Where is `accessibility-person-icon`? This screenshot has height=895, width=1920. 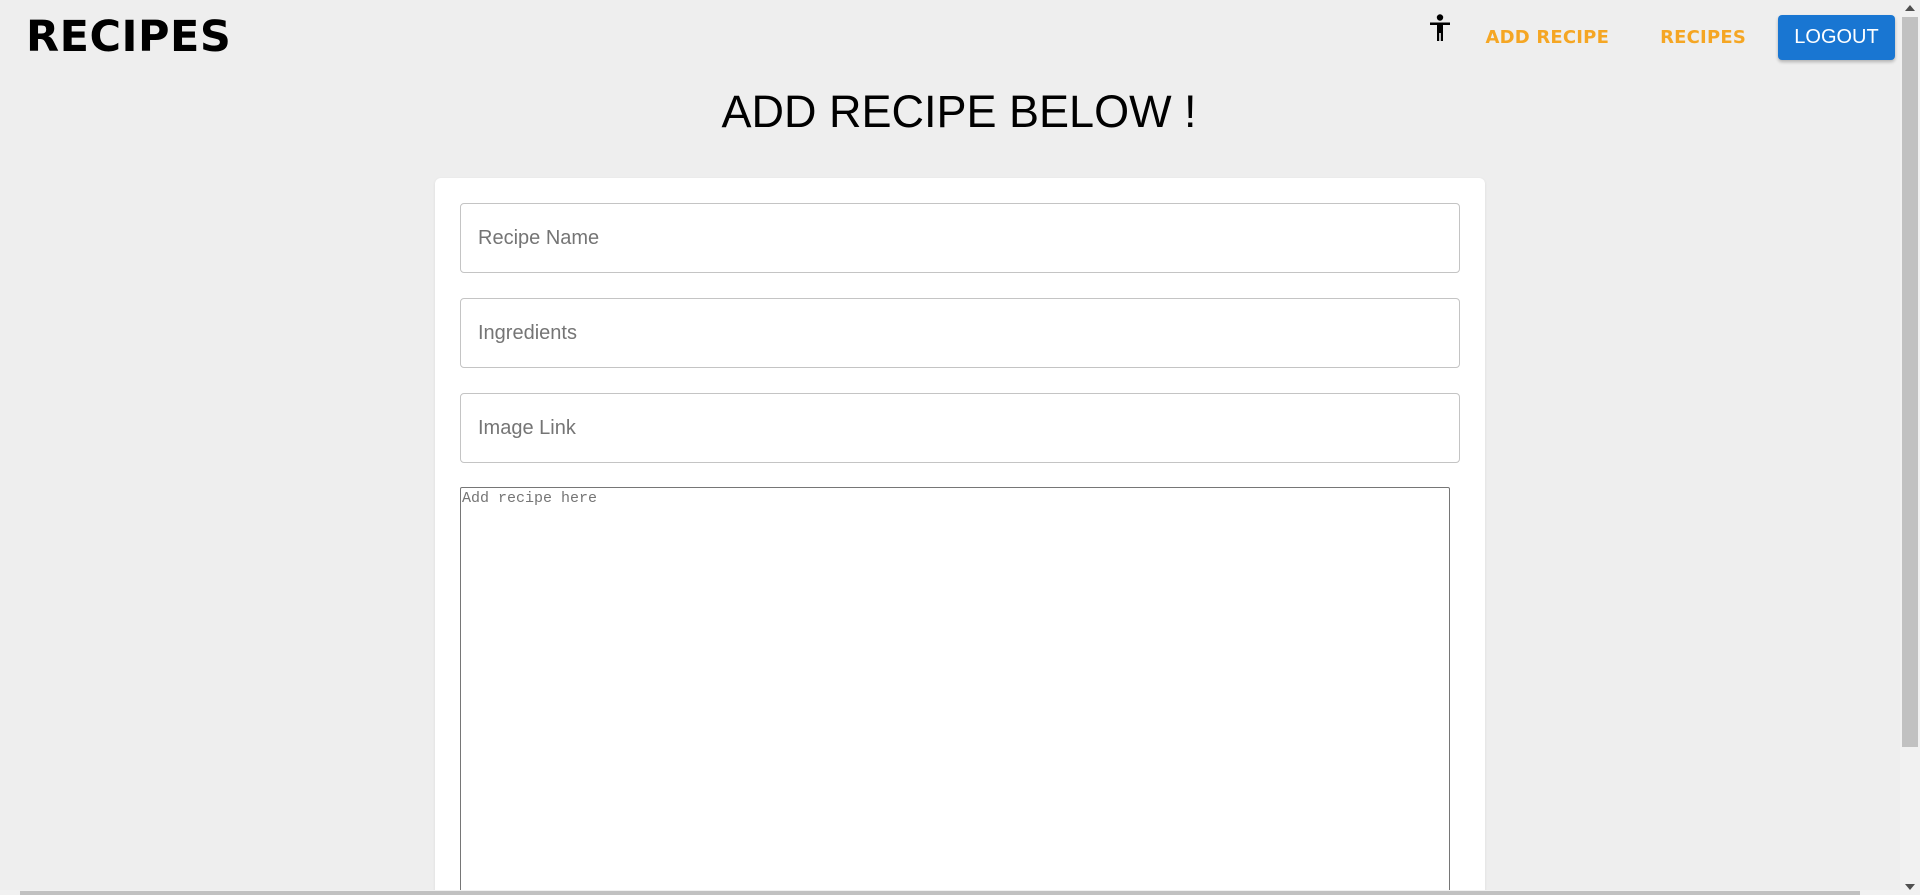 accessibility-person-icon is located at coordinates (1440, 27).